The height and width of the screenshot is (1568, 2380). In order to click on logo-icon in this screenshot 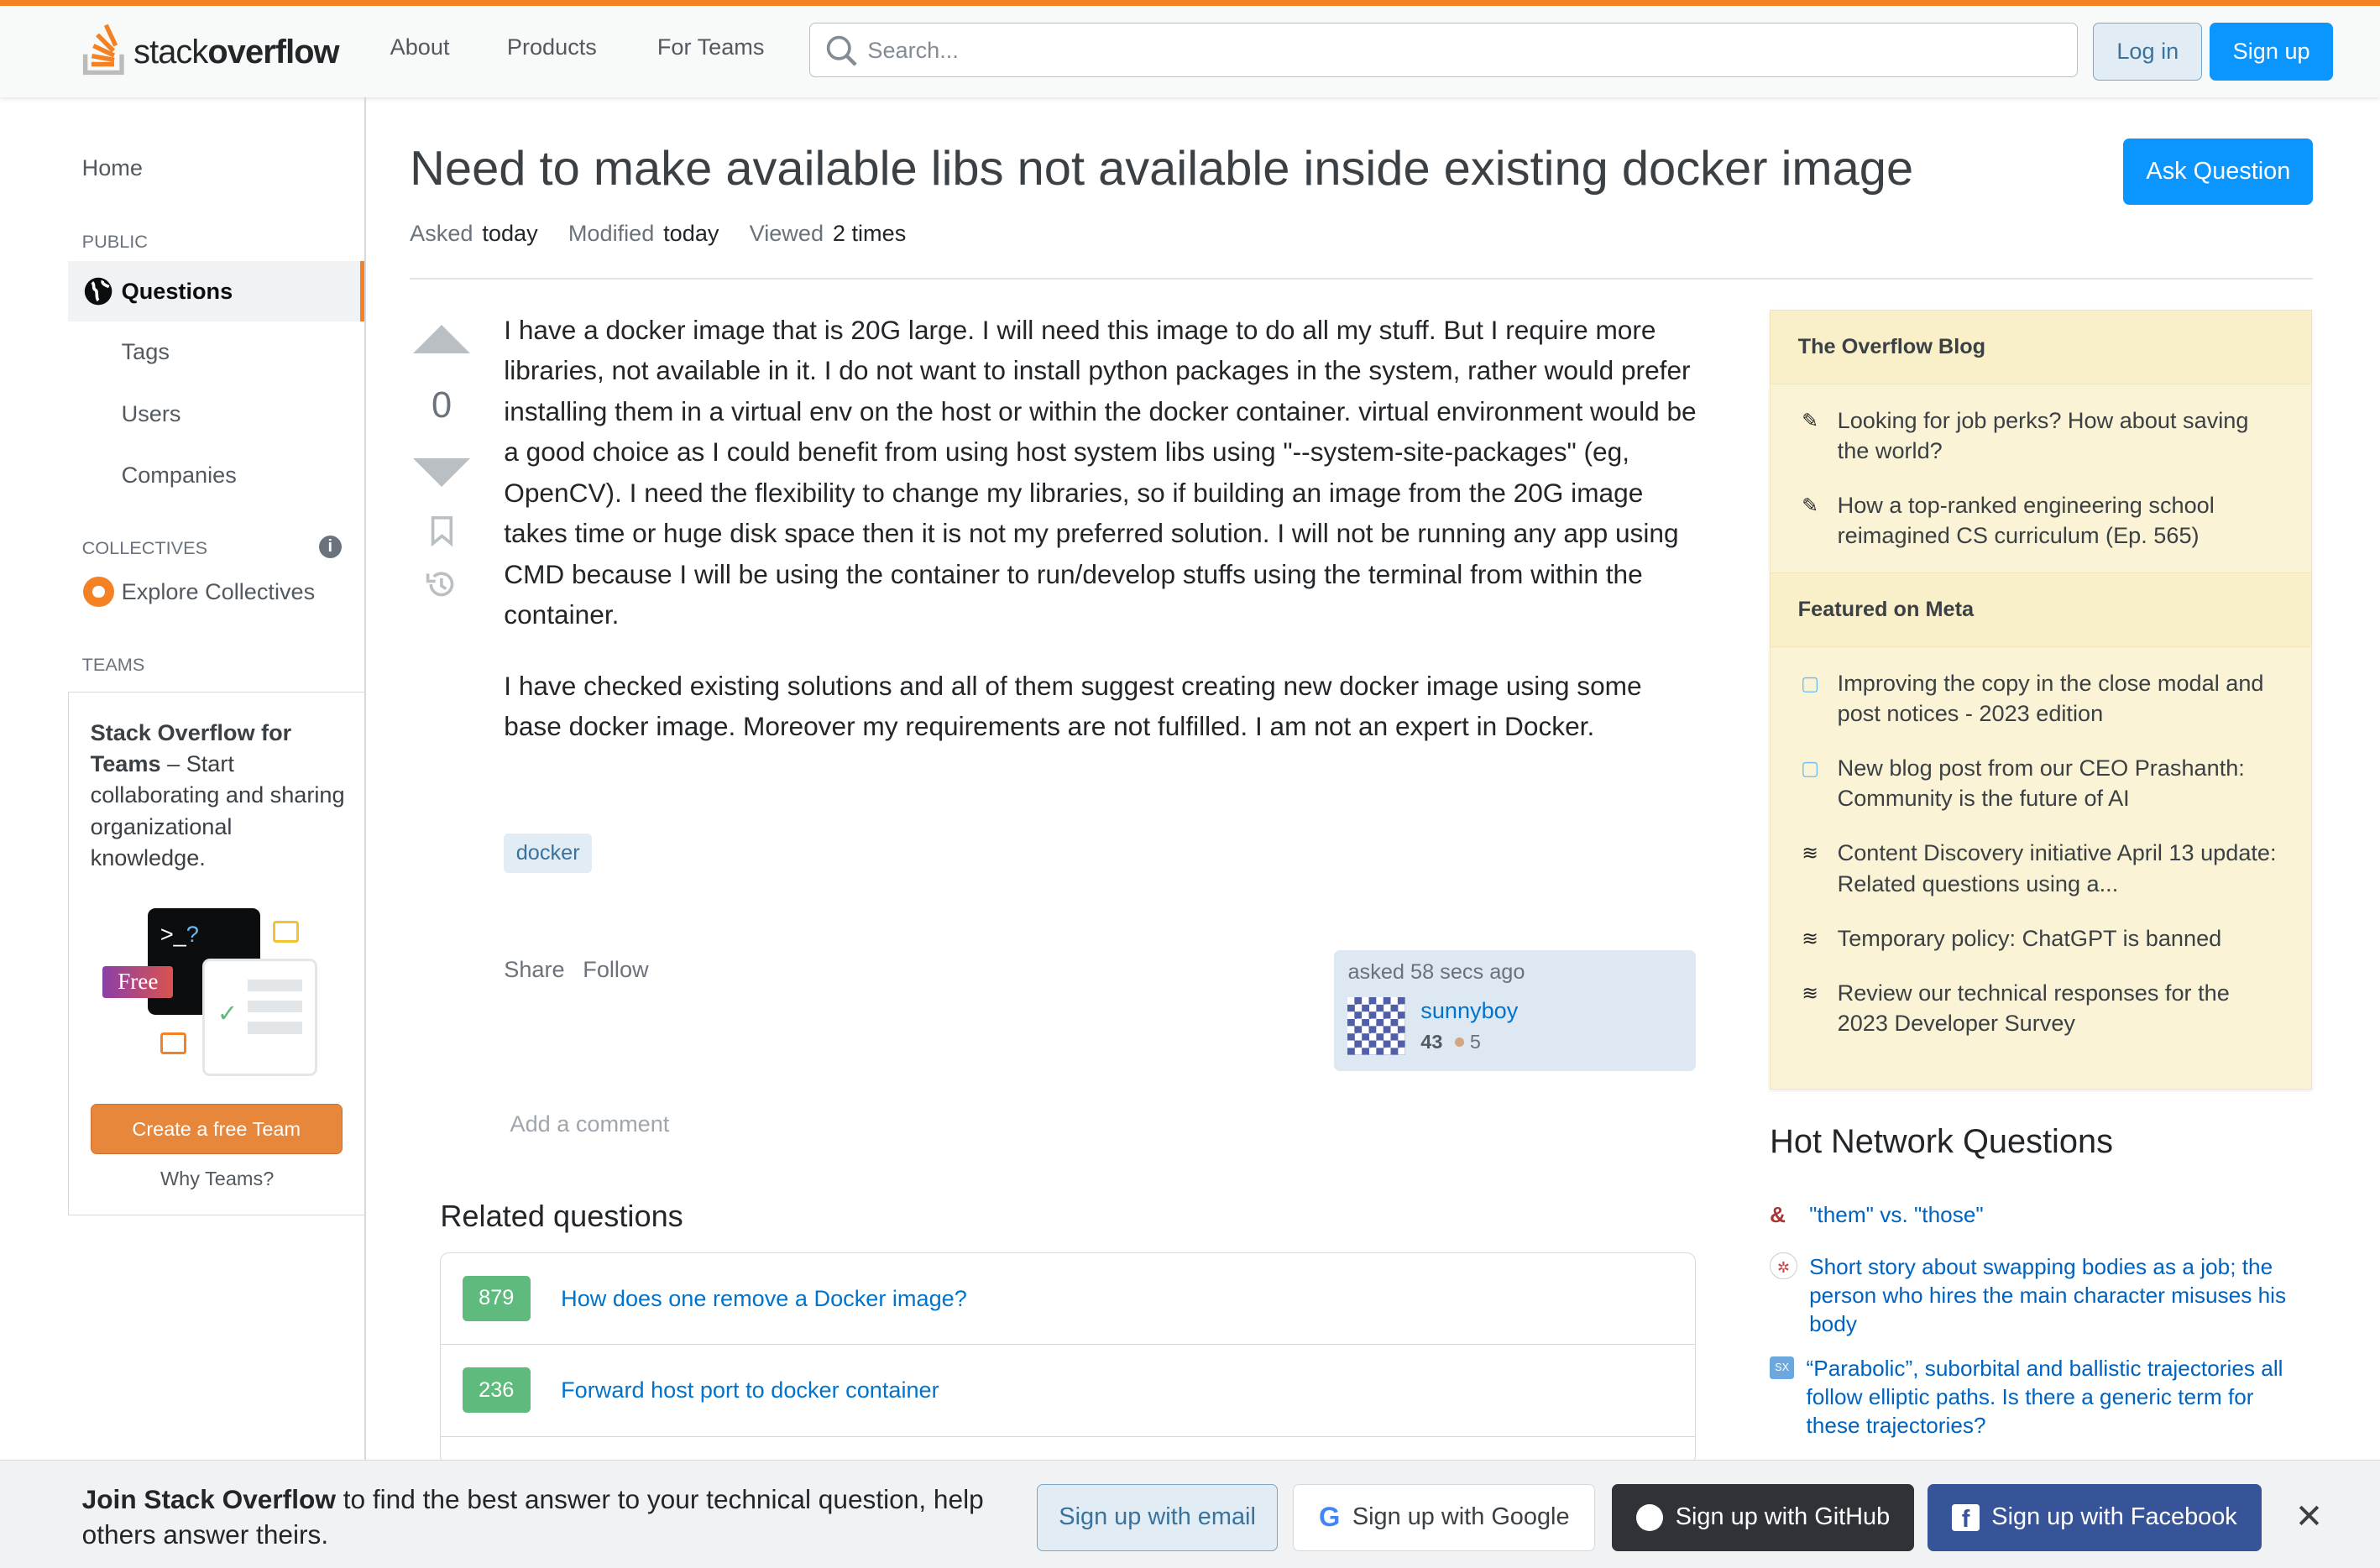, I will do `click(103, 50)`.